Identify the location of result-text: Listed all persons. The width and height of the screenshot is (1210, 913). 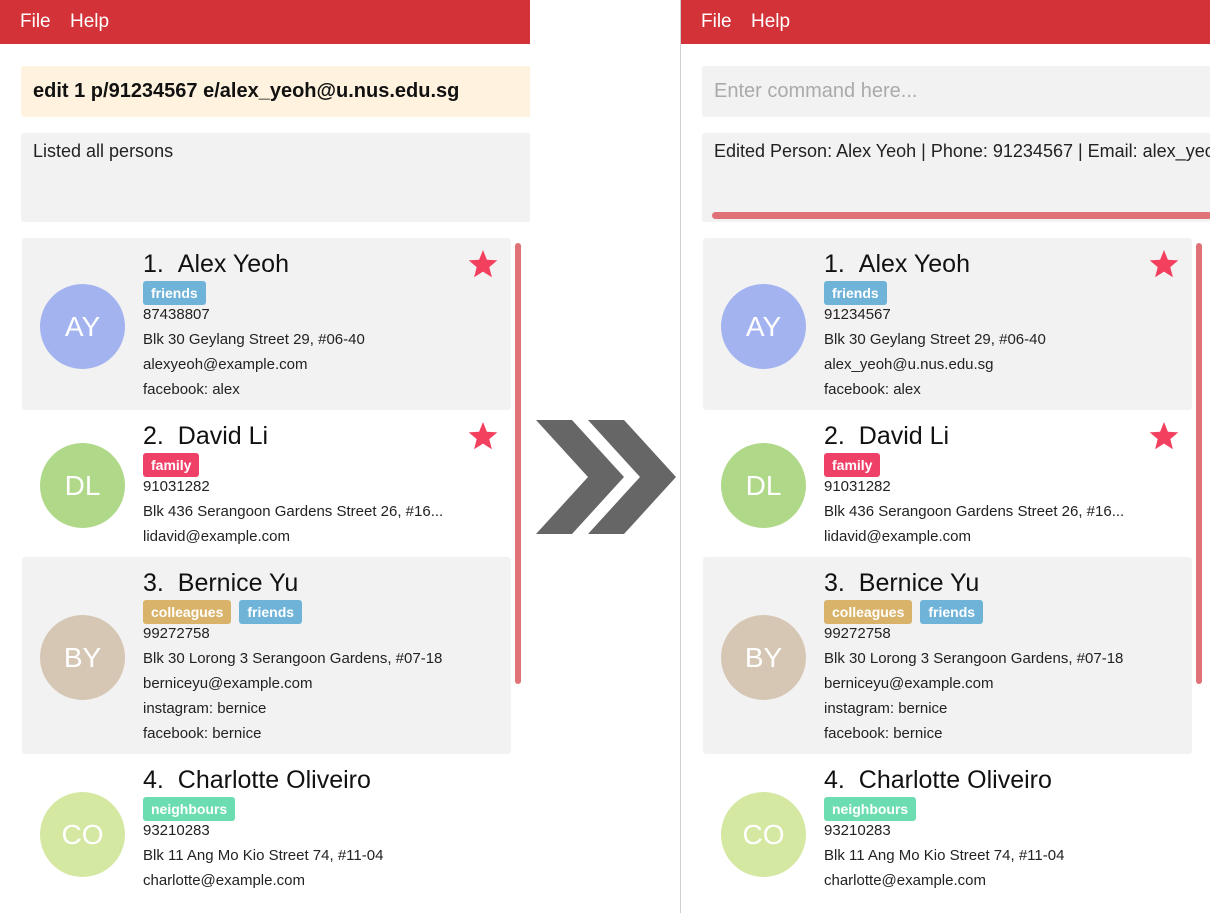
(103, 151).